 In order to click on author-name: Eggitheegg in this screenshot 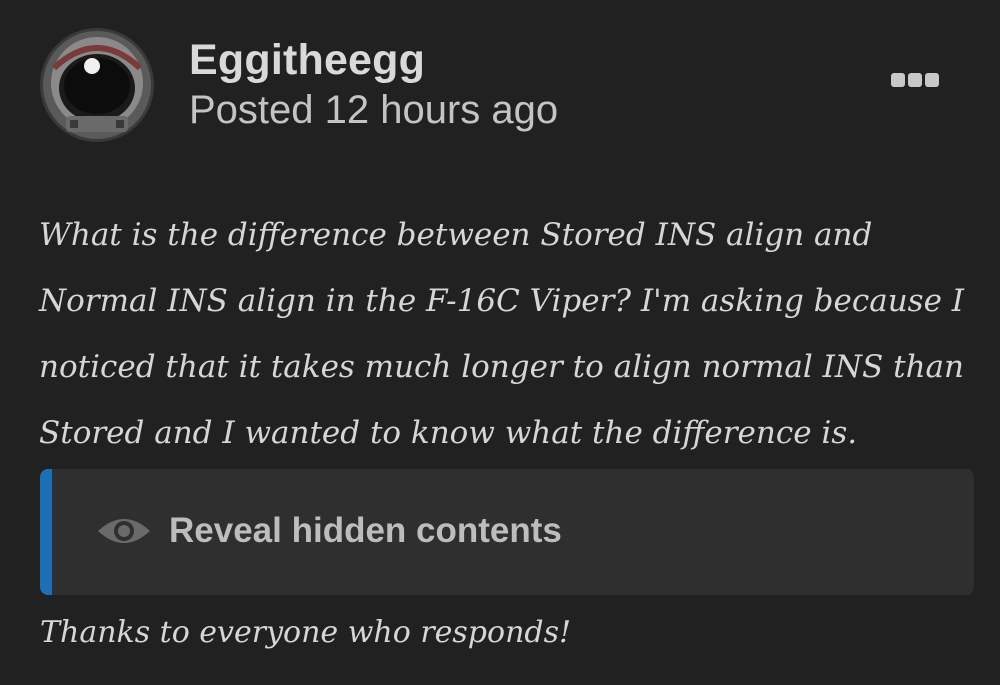, I will do `click(307, 60)`.